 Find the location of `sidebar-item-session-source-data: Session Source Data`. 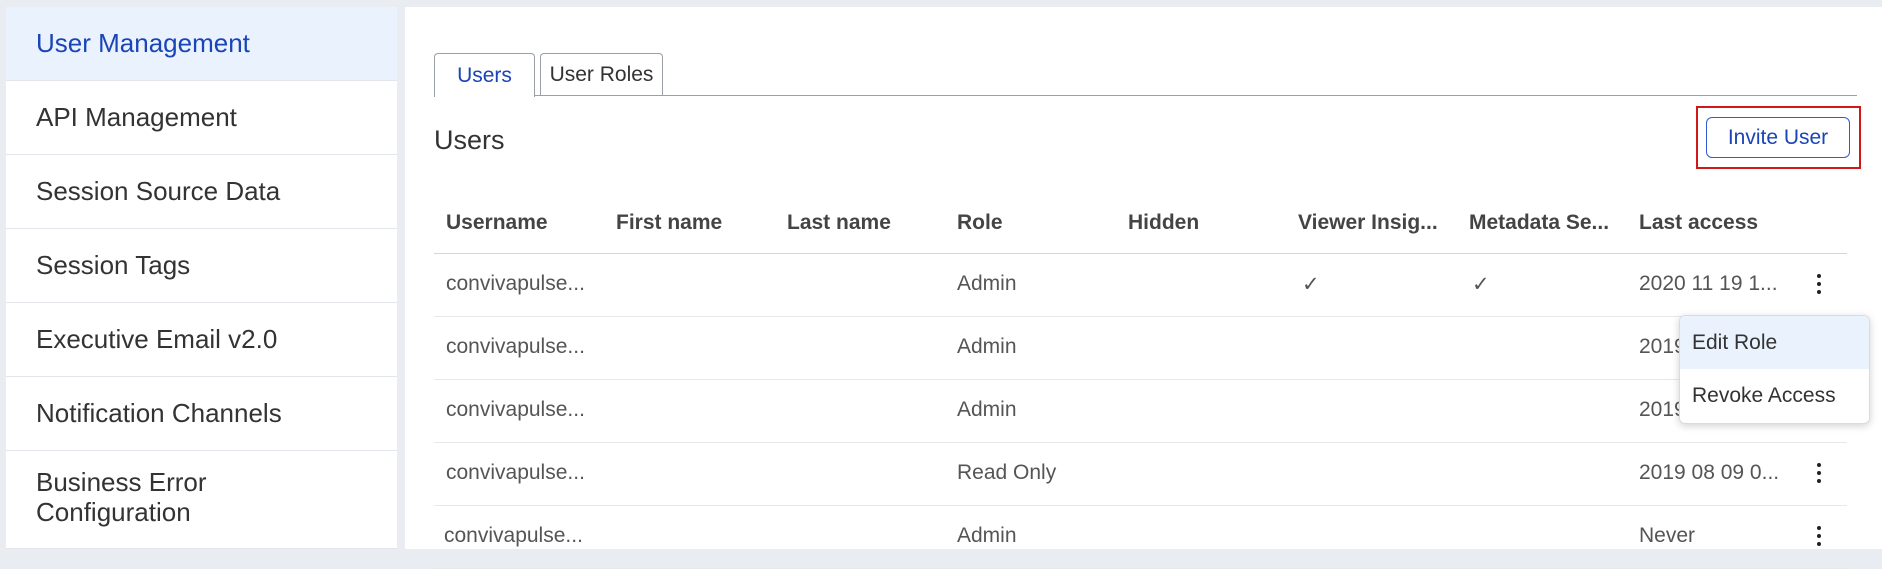

sidebar-item-session-source-data: Session Source Data is located at coordinates (201, 192).